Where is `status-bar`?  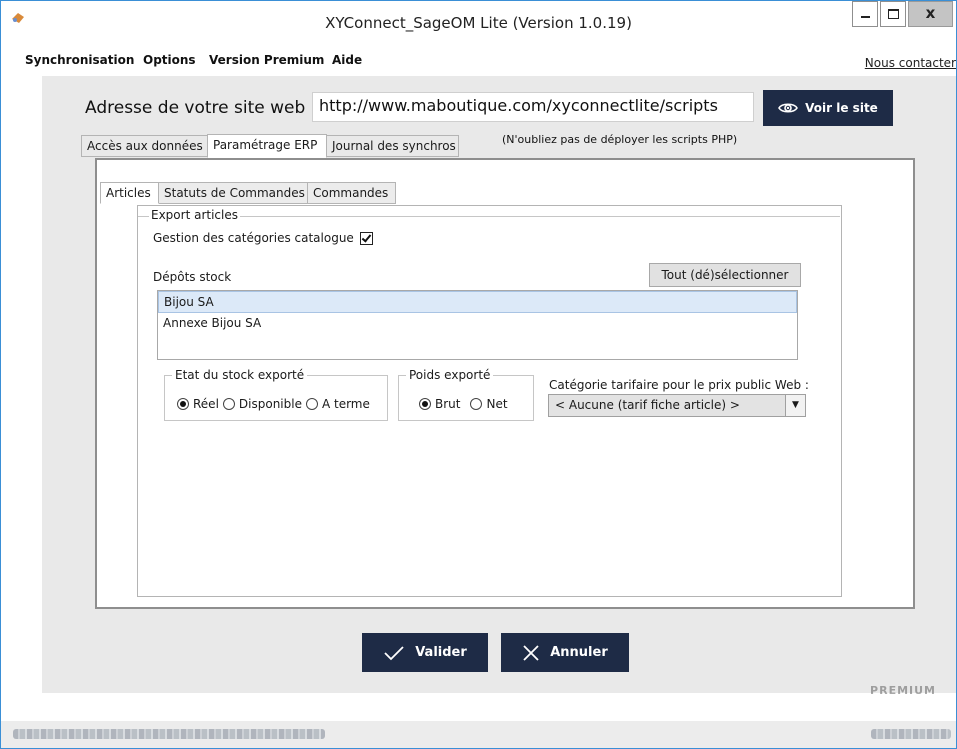
status-bar is located at coordinates (478, 734).